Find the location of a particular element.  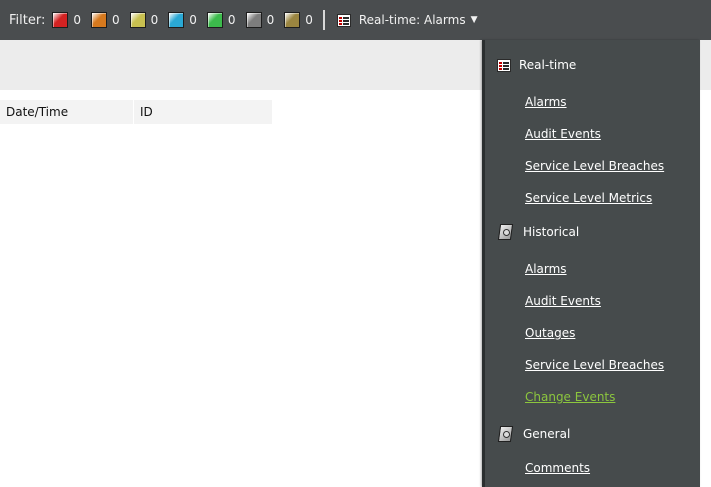

severity-filter-minor: 0 is located at coordinates (144, 20).